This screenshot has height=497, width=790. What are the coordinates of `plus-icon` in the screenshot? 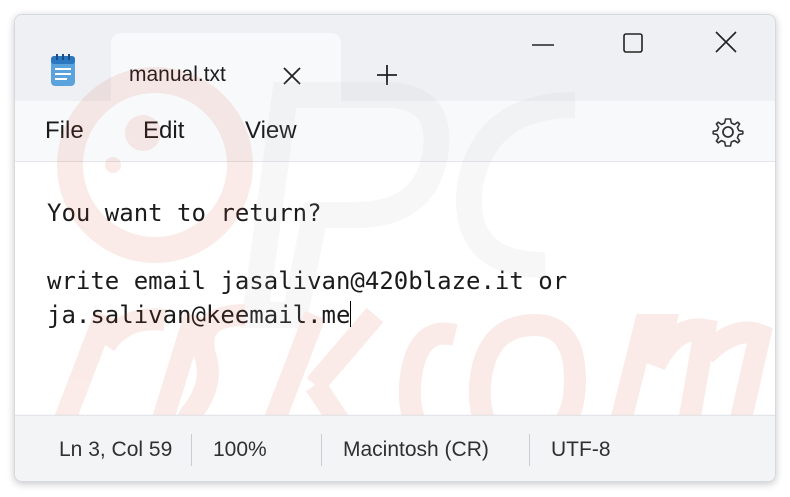 It's located at (387, 75).